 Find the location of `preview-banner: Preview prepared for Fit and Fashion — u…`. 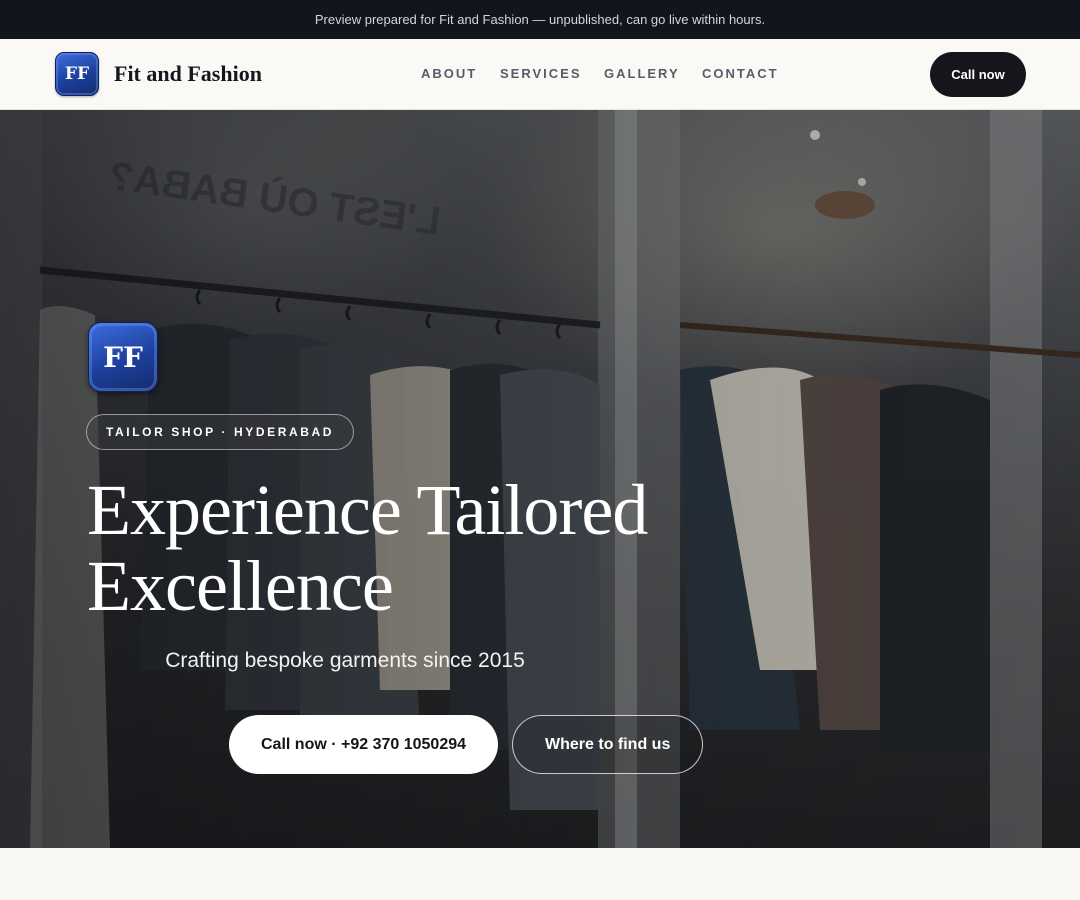

preview-banner: Preview prepared for Fit and Fashion — u… is located at coordinates (540, 19).